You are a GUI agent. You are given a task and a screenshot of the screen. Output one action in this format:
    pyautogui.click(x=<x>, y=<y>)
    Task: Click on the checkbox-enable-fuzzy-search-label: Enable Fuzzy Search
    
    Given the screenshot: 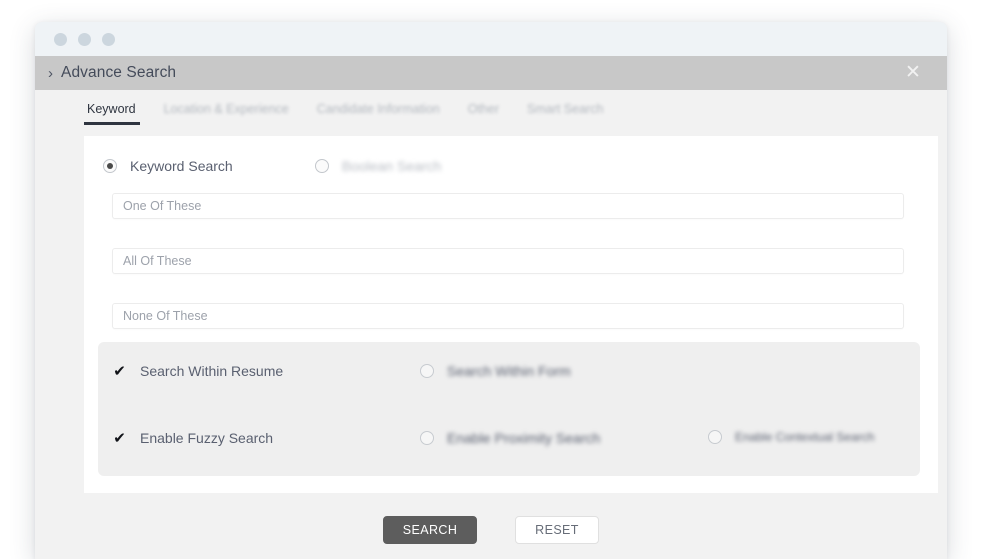 What is the action you would take?
    pyautogui.click(x=207, y=438)
    